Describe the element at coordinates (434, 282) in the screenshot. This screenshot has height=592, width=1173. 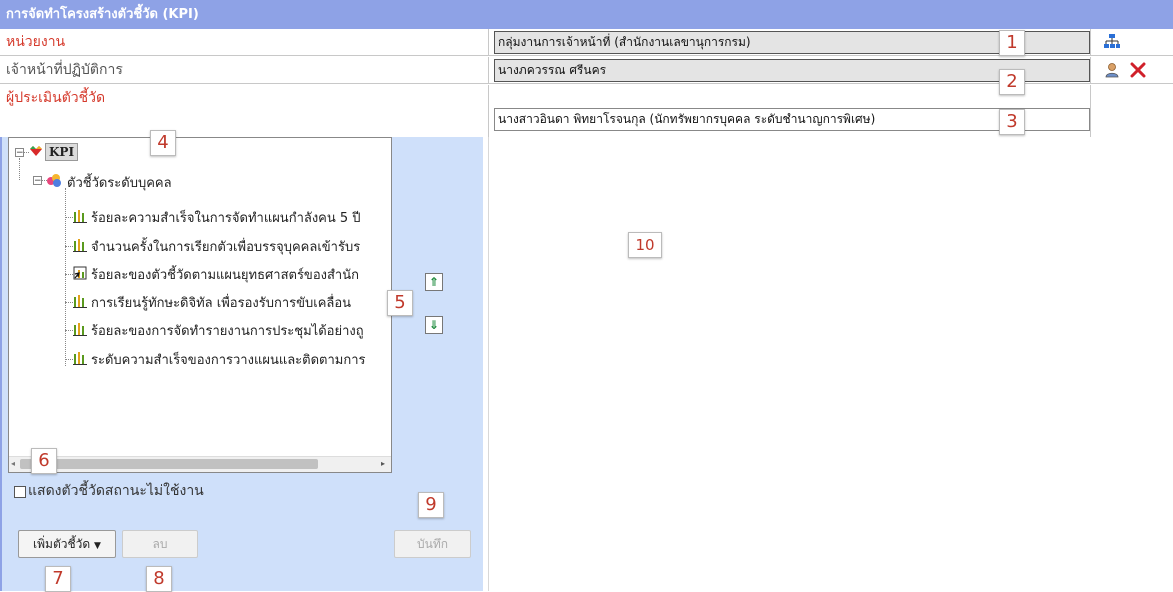
I see `move-up-button: ⇑` at that location.